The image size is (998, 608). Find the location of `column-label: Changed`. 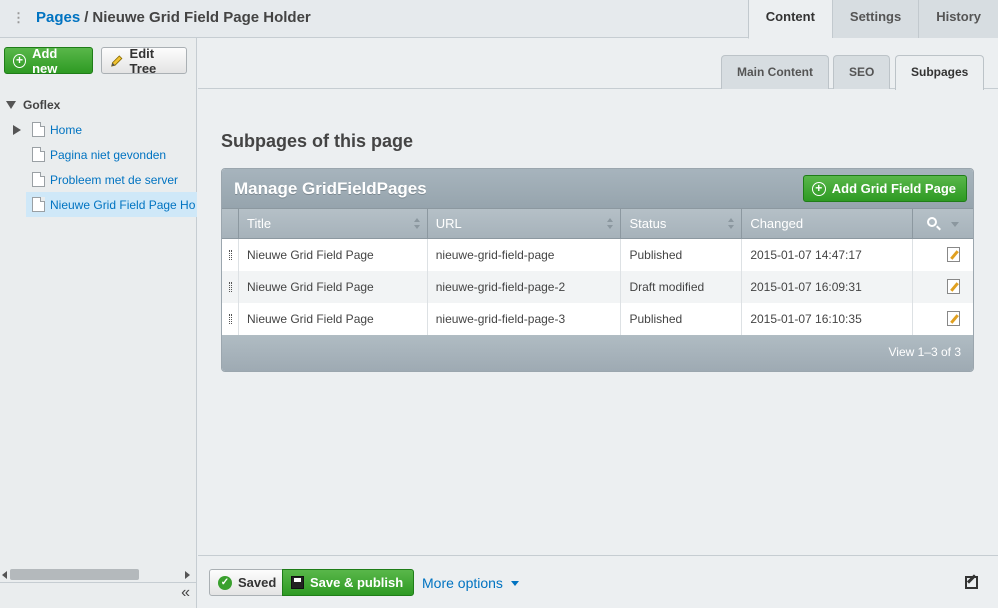

column-label: Changed is located at coordinates (777, 223).